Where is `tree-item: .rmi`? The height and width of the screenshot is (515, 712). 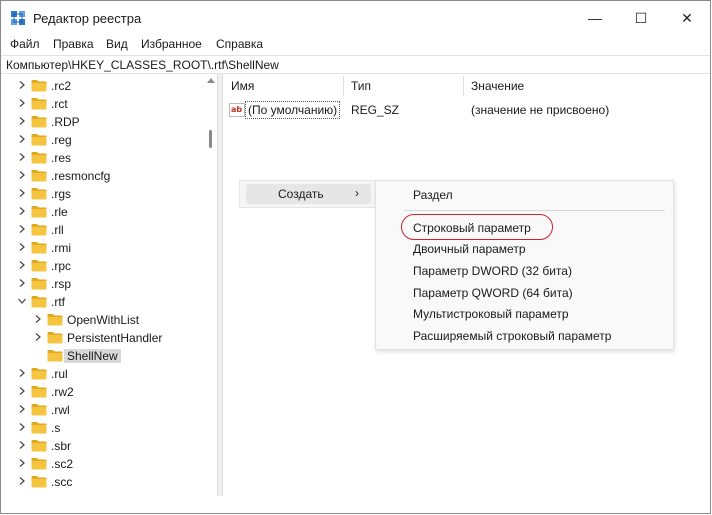 tree-item: .rmi is located at coordinates (103, 248).